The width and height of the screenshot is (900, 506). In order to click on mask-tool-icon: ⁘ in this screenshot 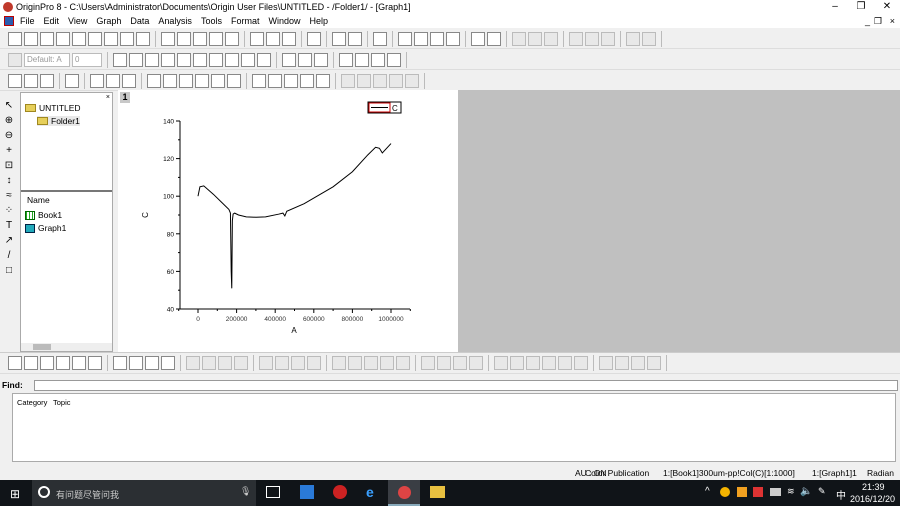, I will do `click(9, 211)`.